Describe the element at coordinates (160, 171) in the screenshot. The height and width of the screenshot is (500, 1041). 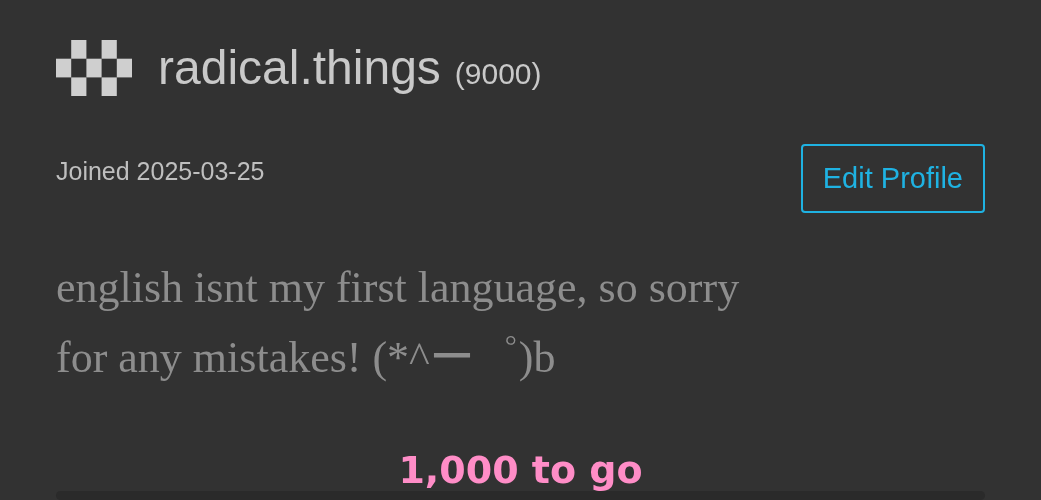
I see `join-date: Joined 2025-03-25` at that location.